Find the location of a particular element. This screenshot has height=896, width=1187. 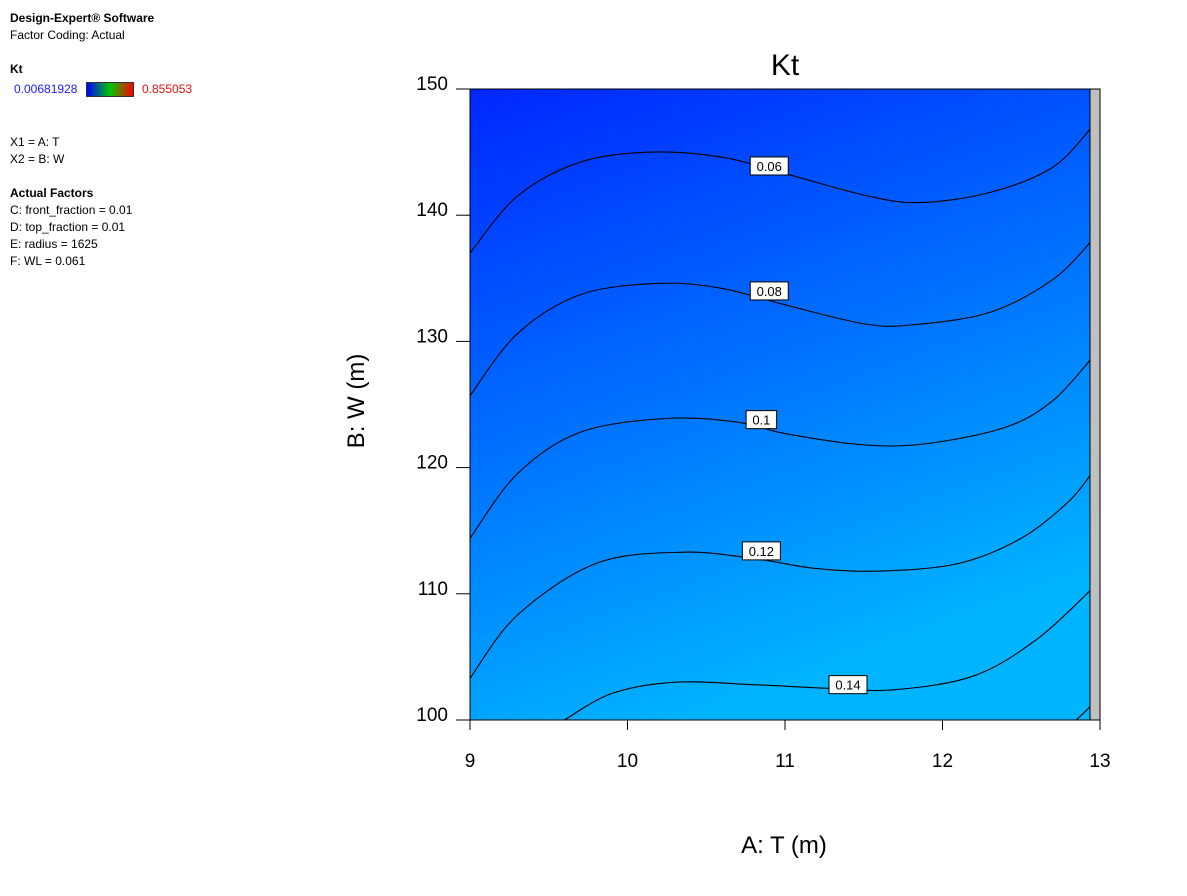

x-tick-label-3: 12 is located at coordinates (942, 761).